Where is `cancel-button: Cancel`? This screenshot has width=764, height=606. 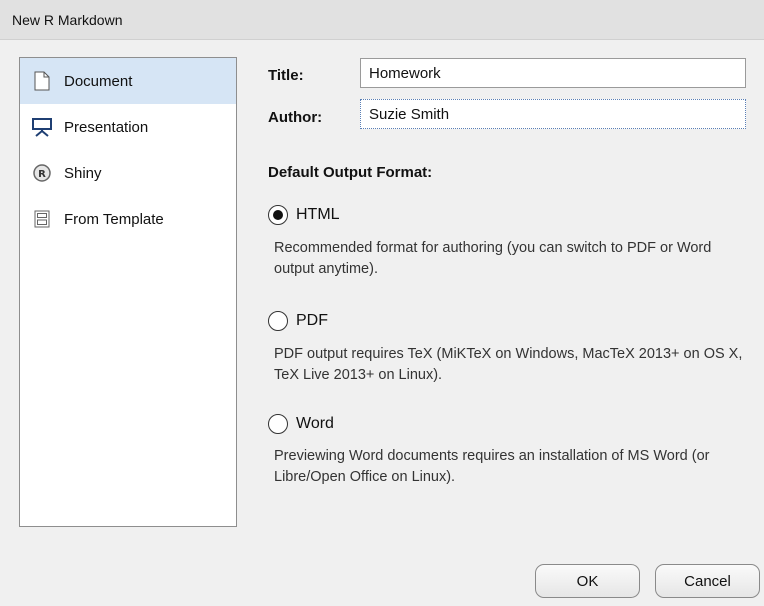
cancel-button: Cancel is located at coordinates (707, 581).